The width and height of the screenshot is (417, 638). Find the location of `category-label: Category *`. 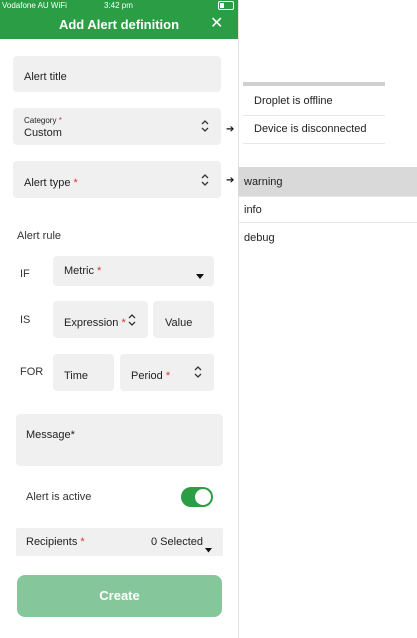

category-label: Category * is located at coordinates (43, 120).